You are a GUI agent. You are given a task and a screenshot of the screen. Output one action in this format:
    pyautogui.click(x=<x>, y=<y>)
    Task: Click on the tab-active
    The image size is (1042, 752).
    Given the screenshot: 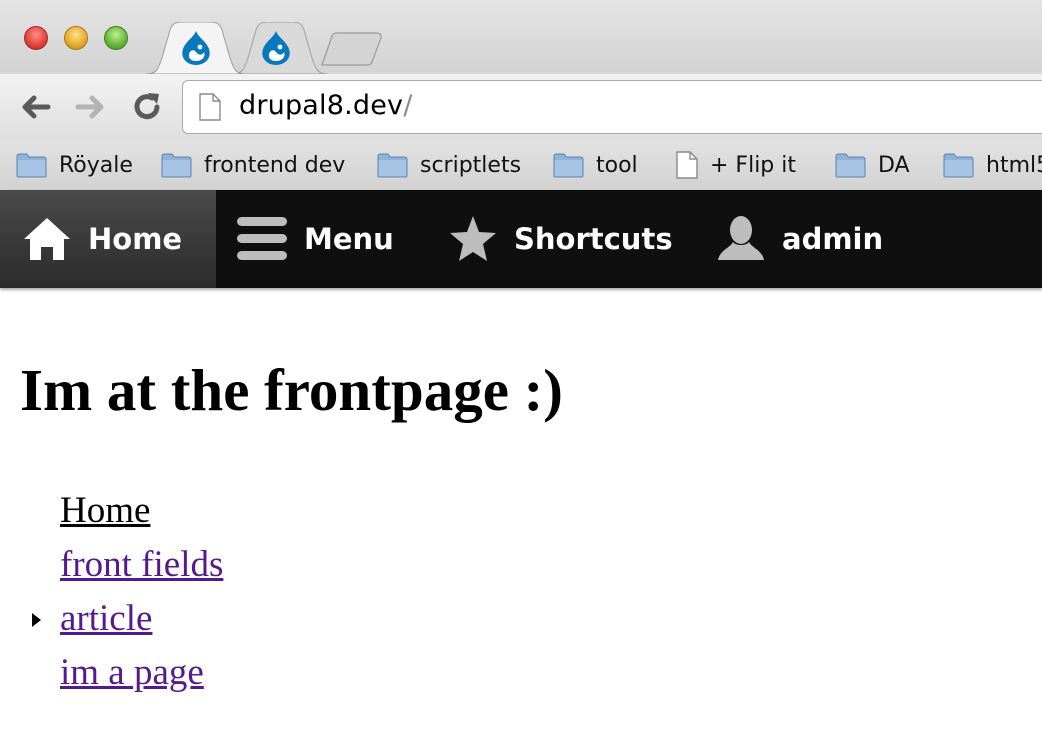 What is the action you would take?
    pyautogui.click(x=196, y=48)
    